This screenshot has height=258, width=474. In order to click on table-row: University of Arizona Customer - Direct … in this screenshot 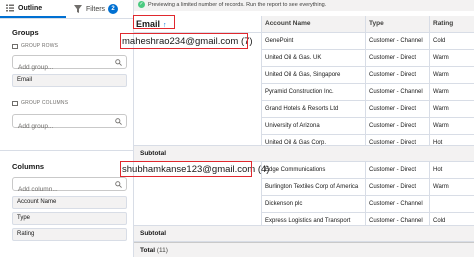, I will do `click(368, 126)`.